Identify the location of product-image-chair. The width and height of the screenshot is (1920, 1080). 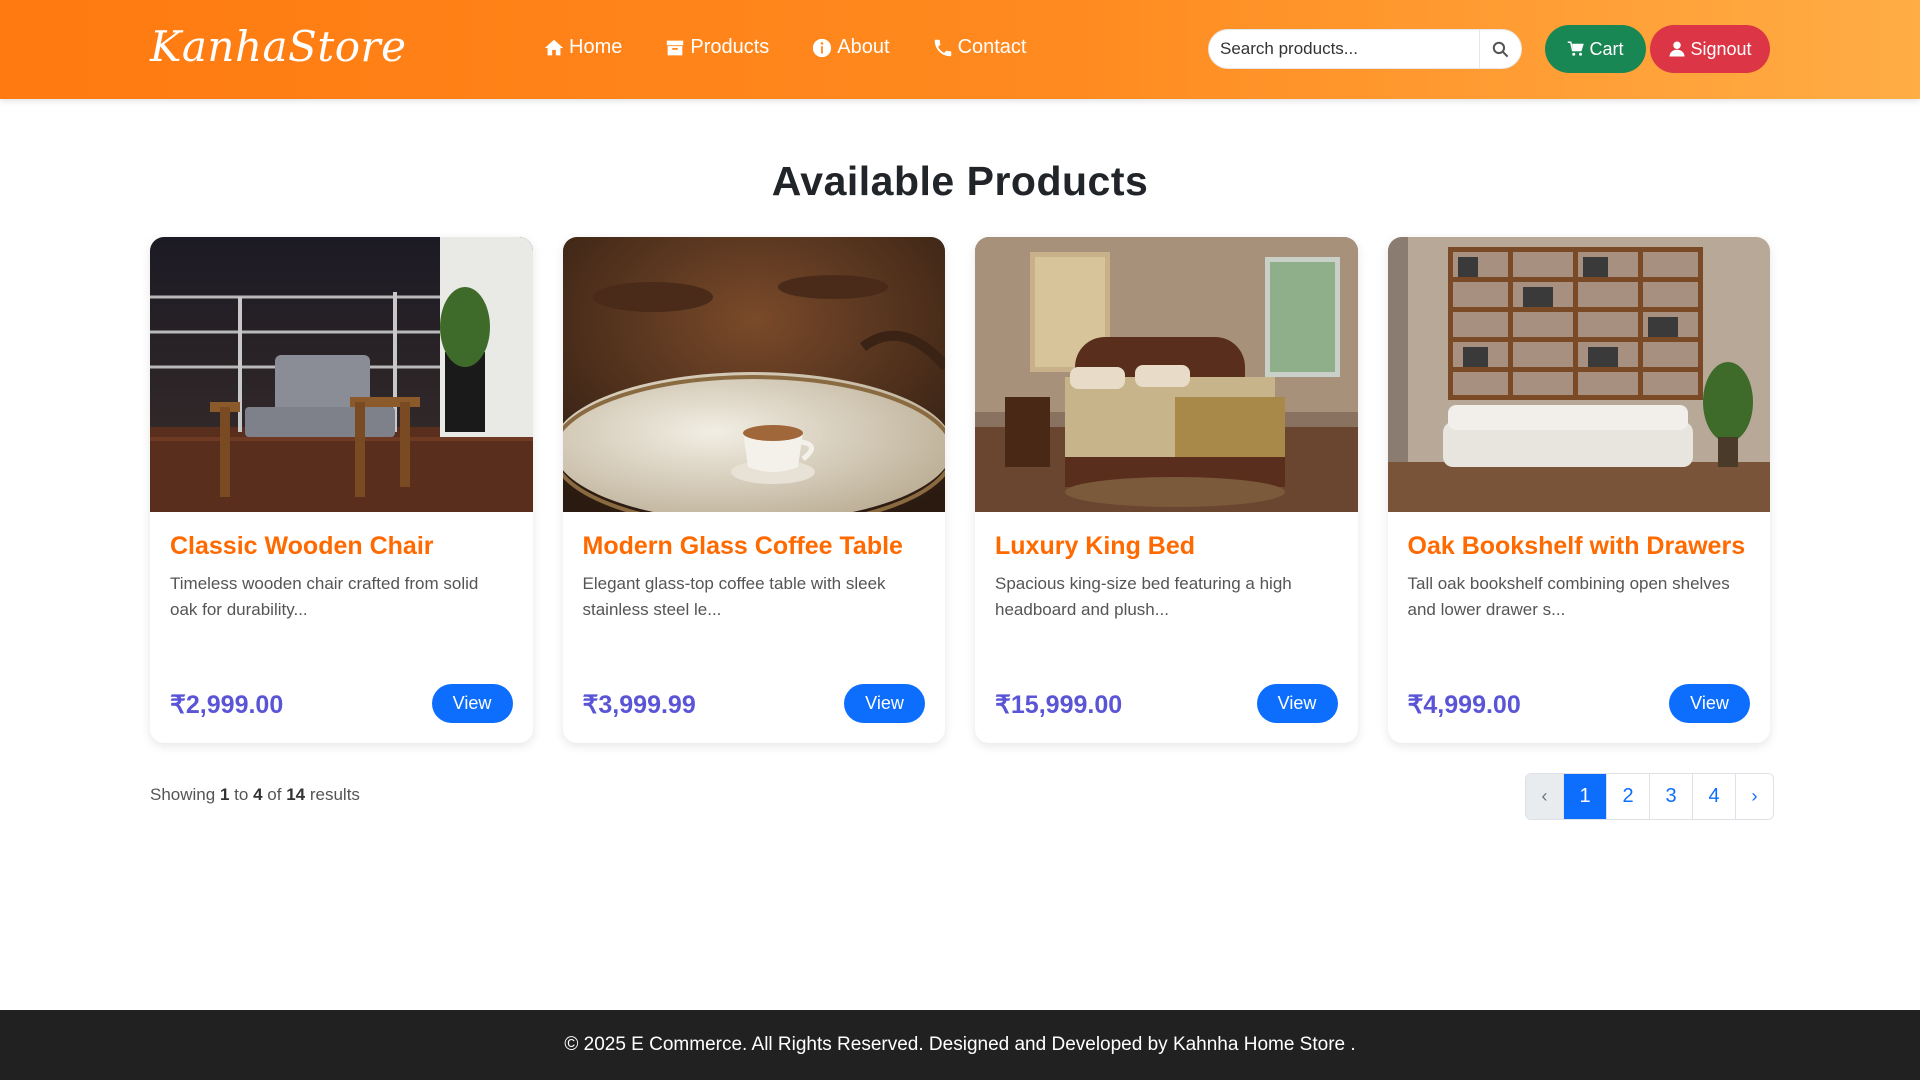
(341, 374).